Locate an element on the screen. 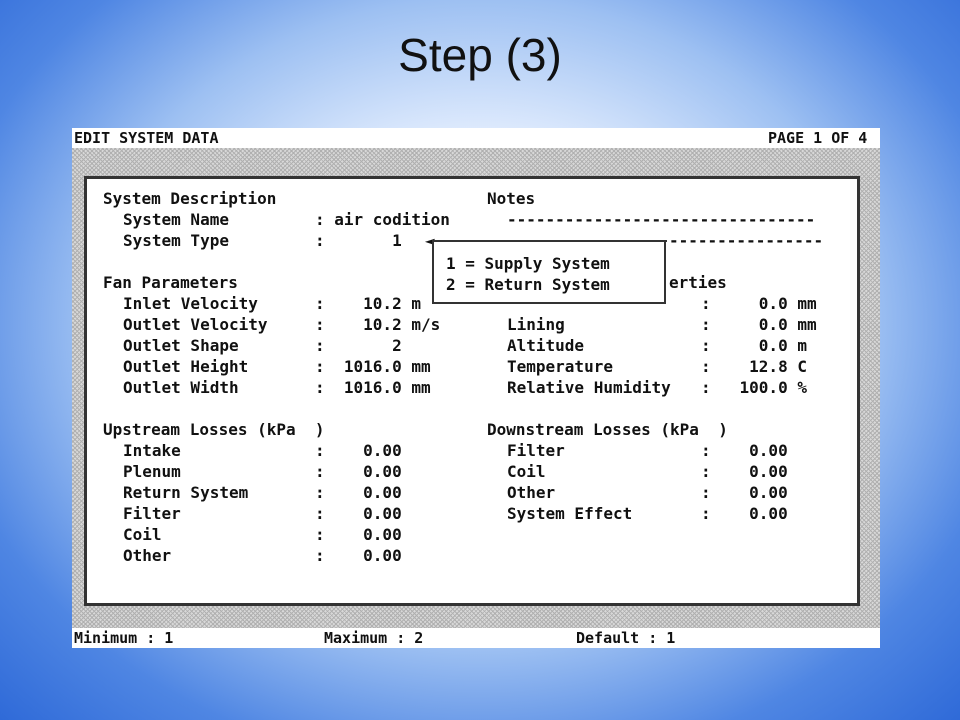 This screenshot has height=720, width=960. system-name-label: System Name is located at coordinates (176, 219).